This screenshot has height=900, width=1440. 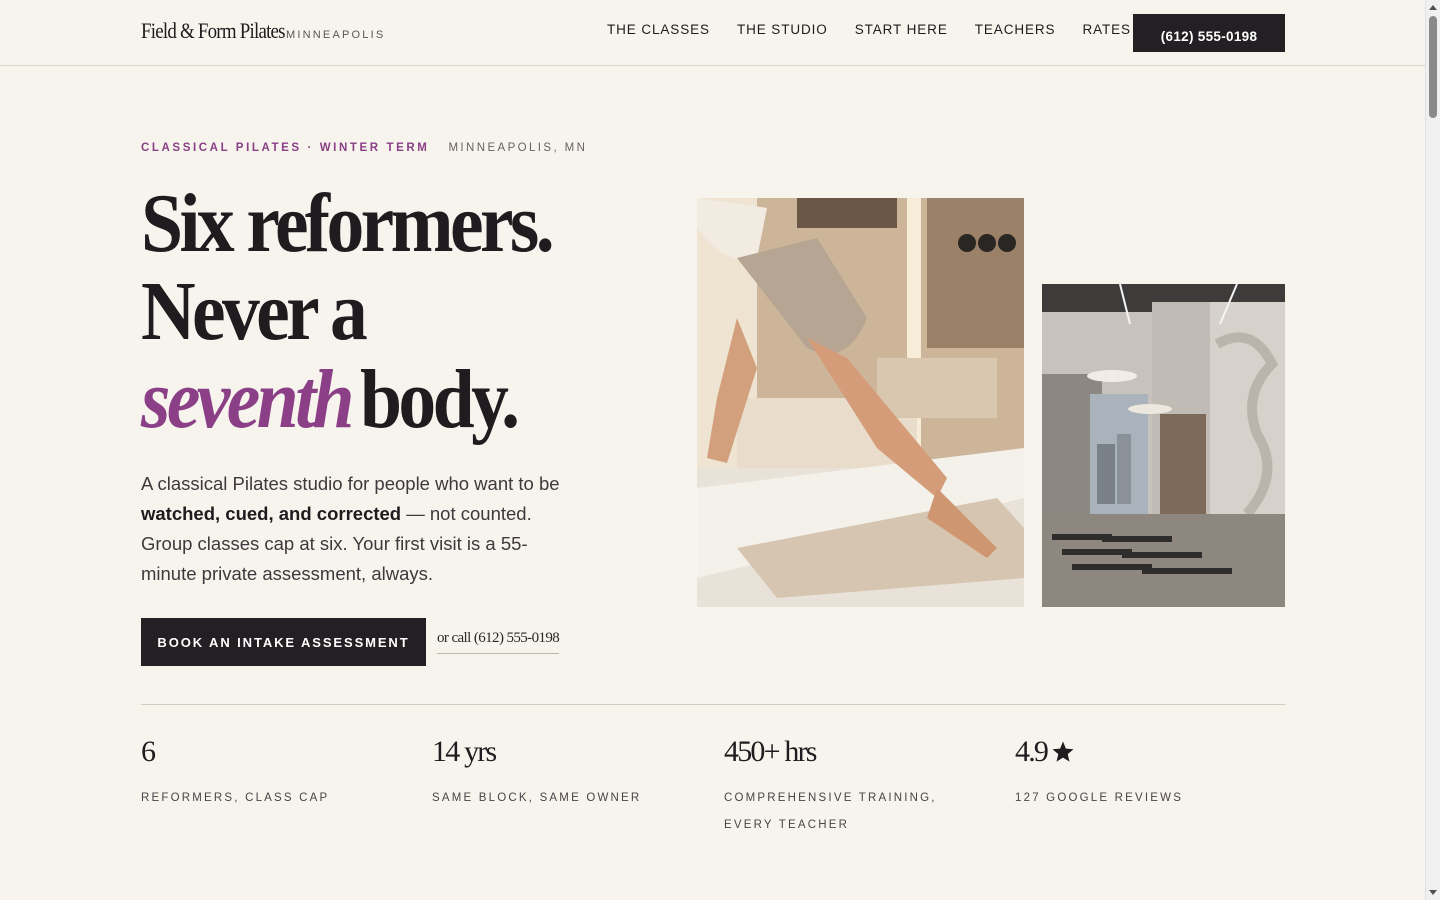 I want to click on phone-button: (612) 555-0198, so click(x=1209, y=33).